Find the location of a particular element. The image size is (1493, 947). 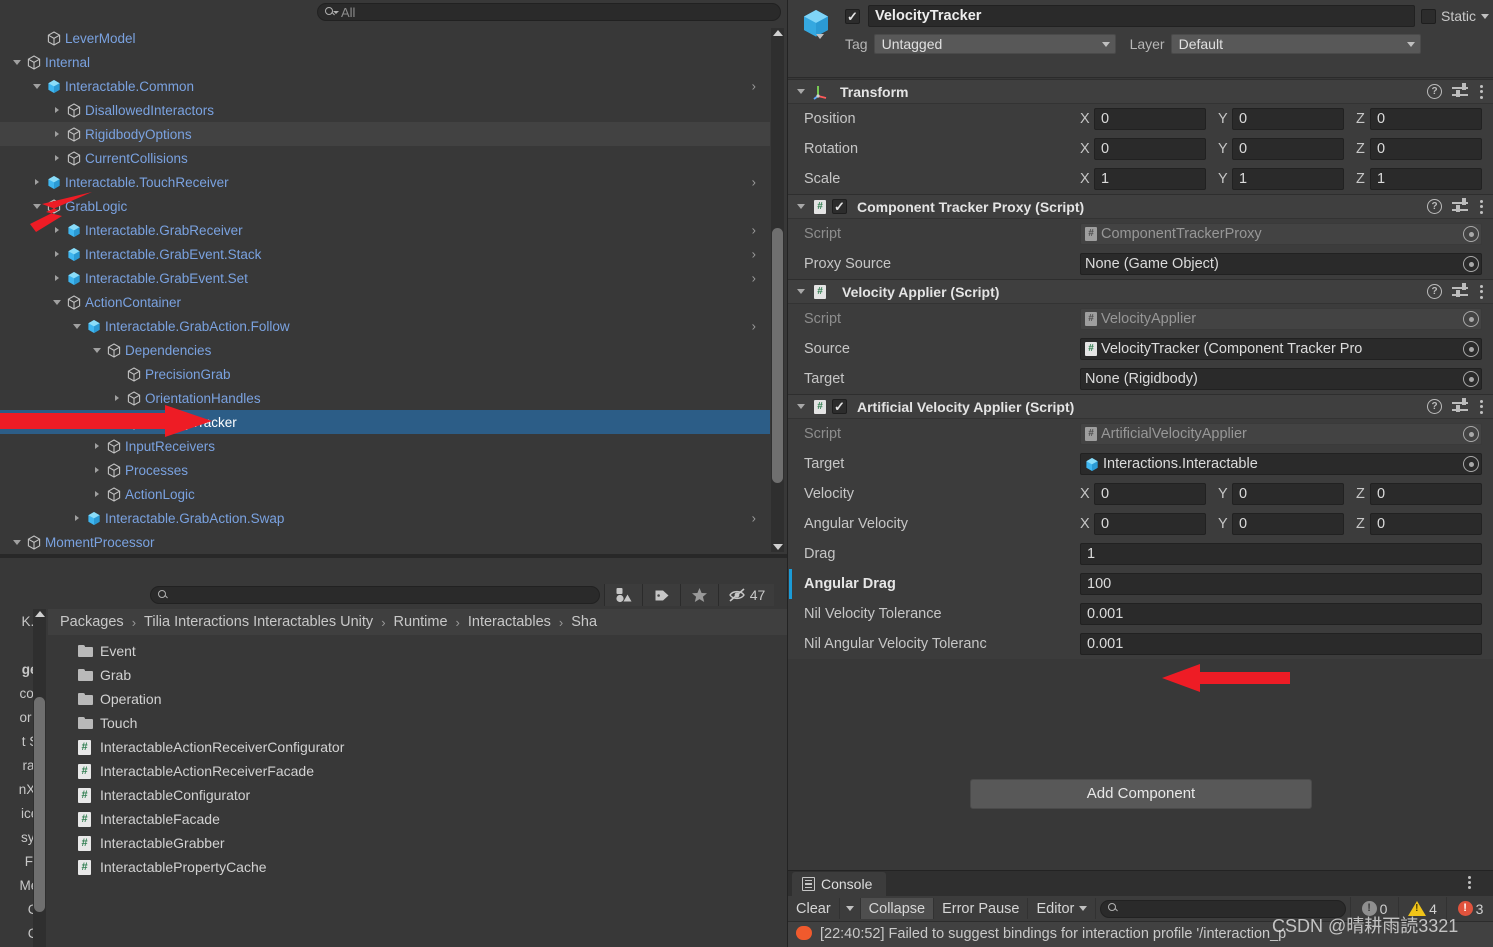

tab-console: Console is located at coordinates (839, 884).